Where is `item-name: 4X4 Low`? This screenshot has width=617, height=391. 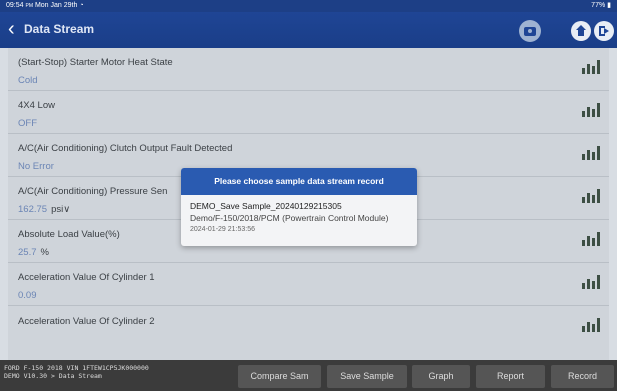 item-name: 4X4 Low is located at coordinates (36, 105).